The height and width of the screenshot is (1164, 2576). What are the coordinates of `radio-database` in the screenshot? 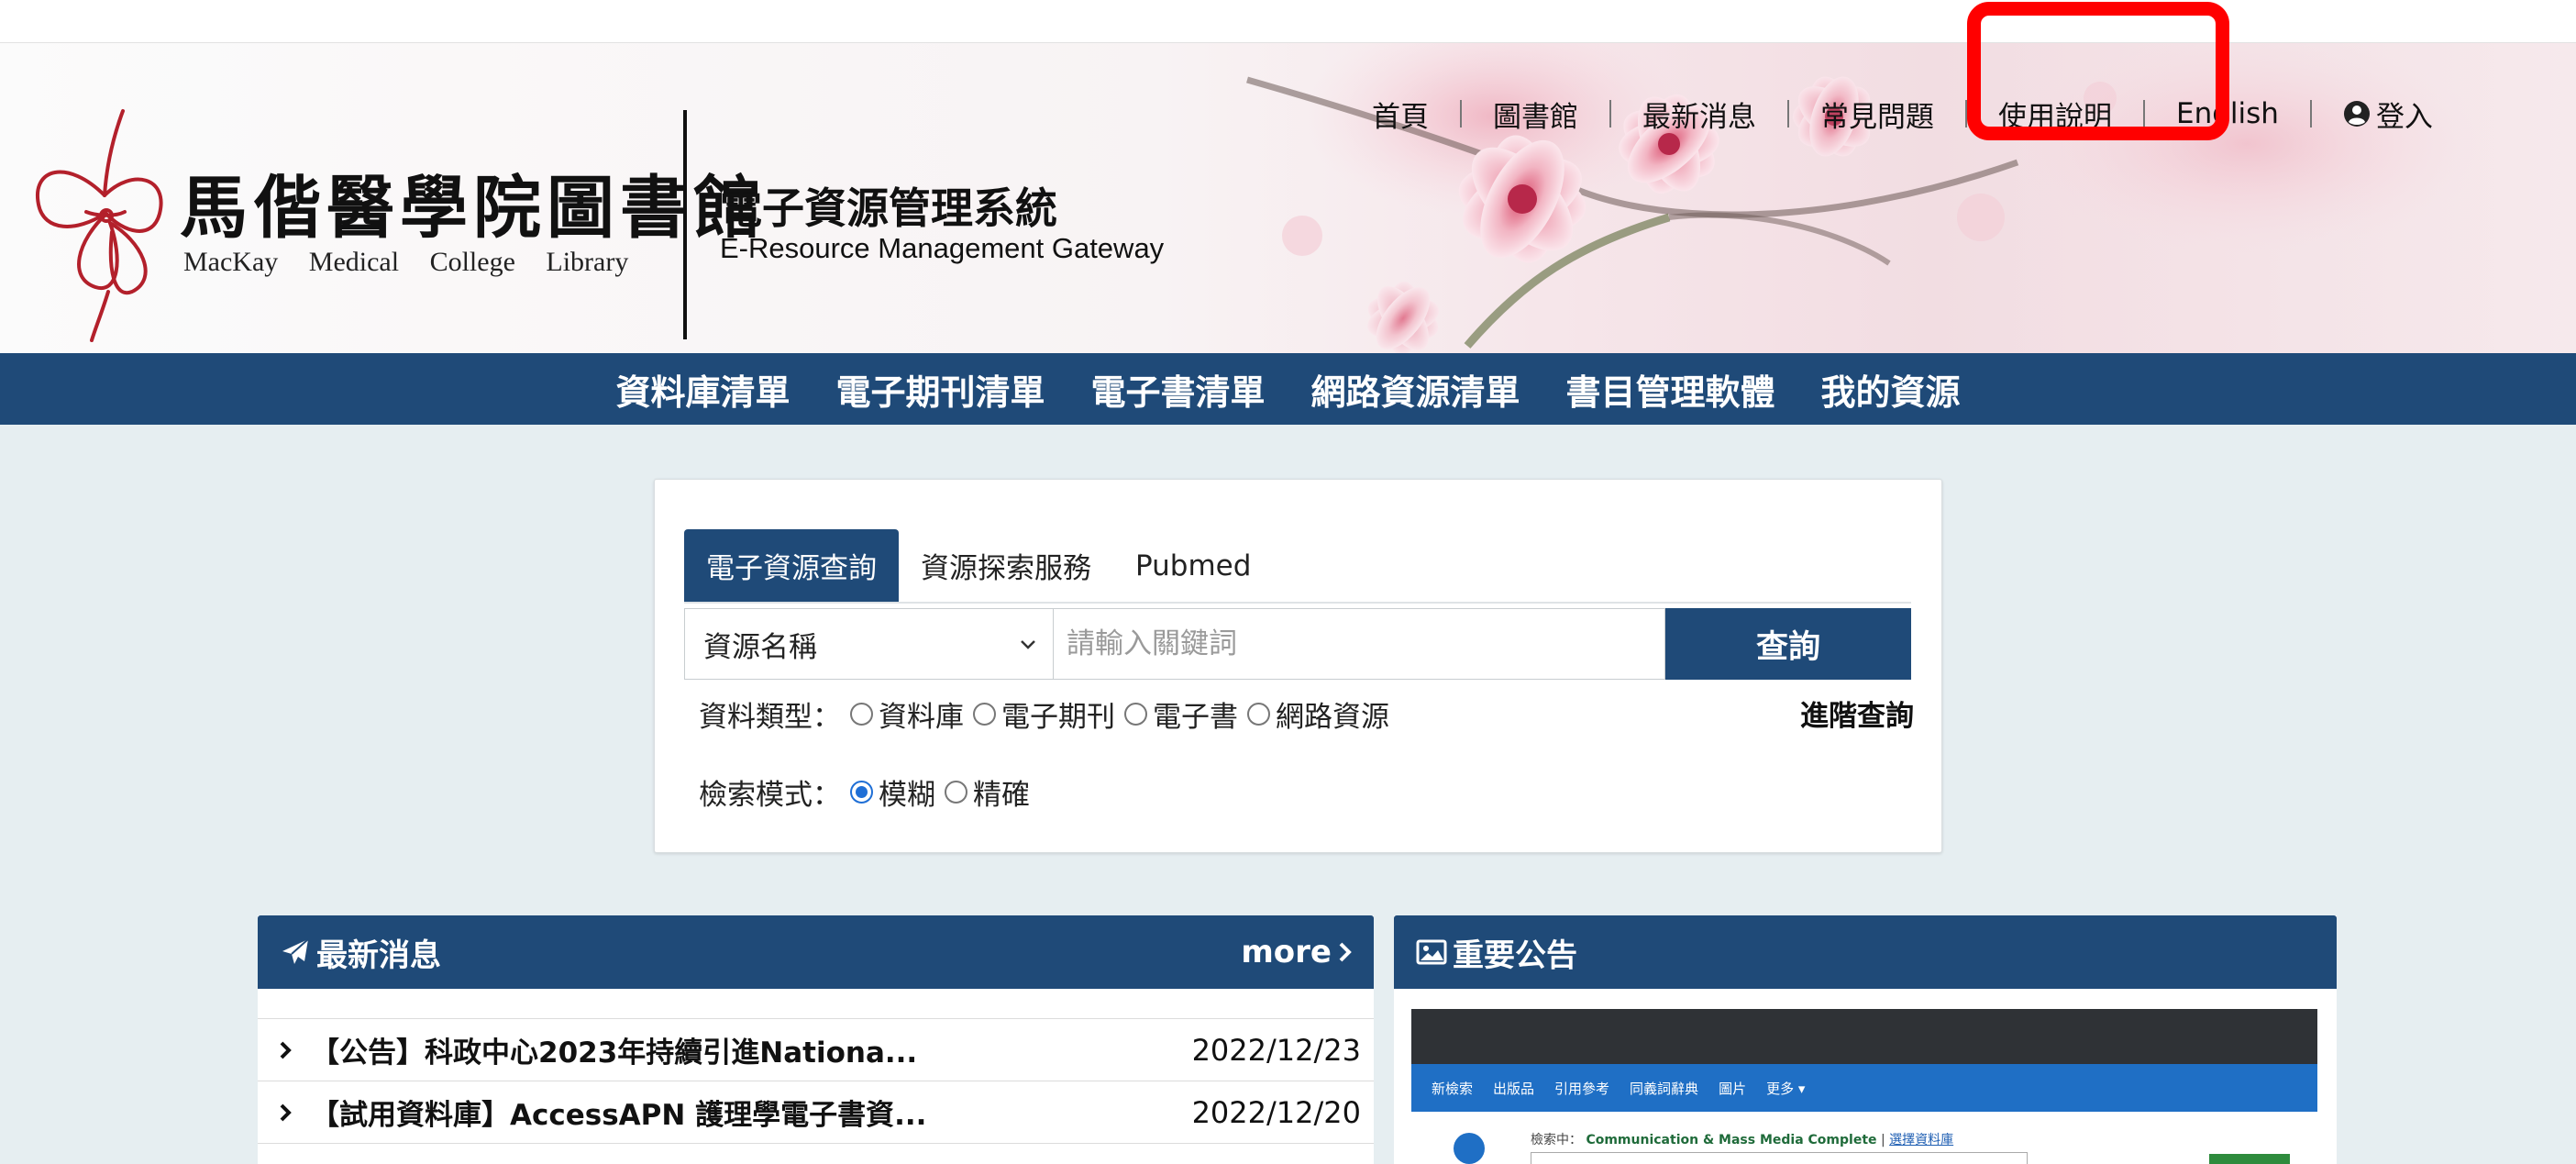 It's located at (861, 714).